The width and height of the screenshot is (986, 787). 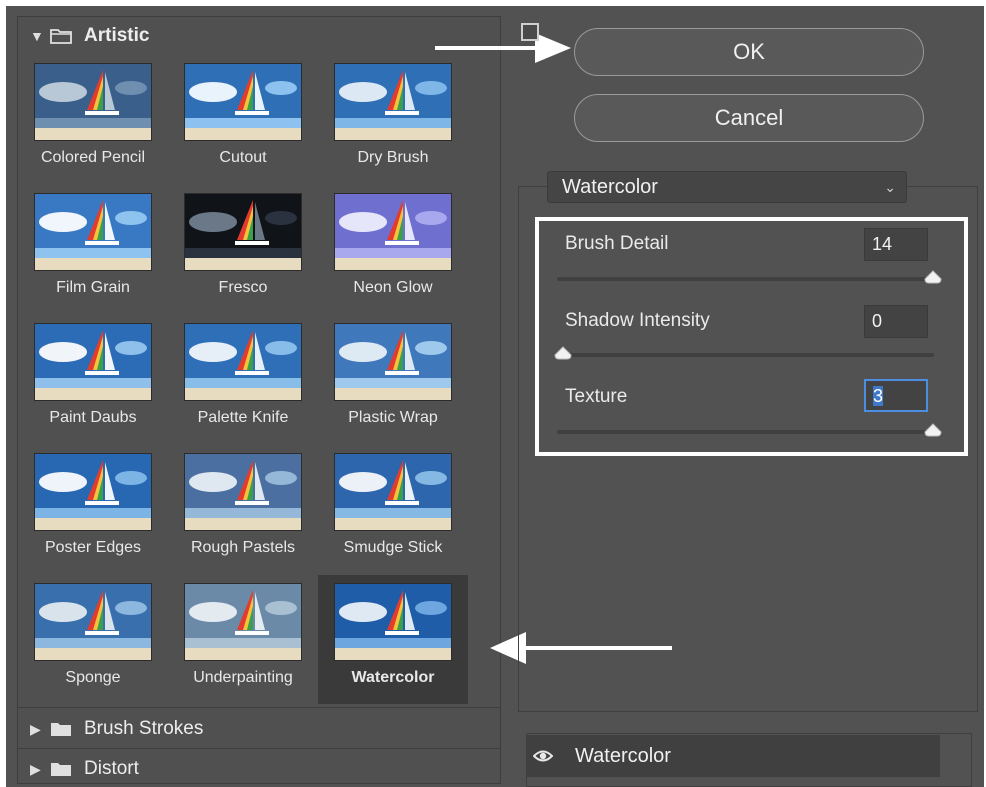 I want to click on brush-detail-input: 14, so click(x=896, y=244).